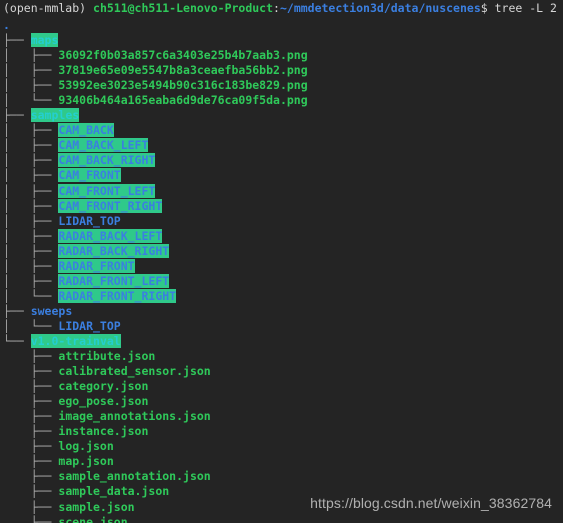  I want to click on tree-entry-name: sample.json, so click(96, 506).